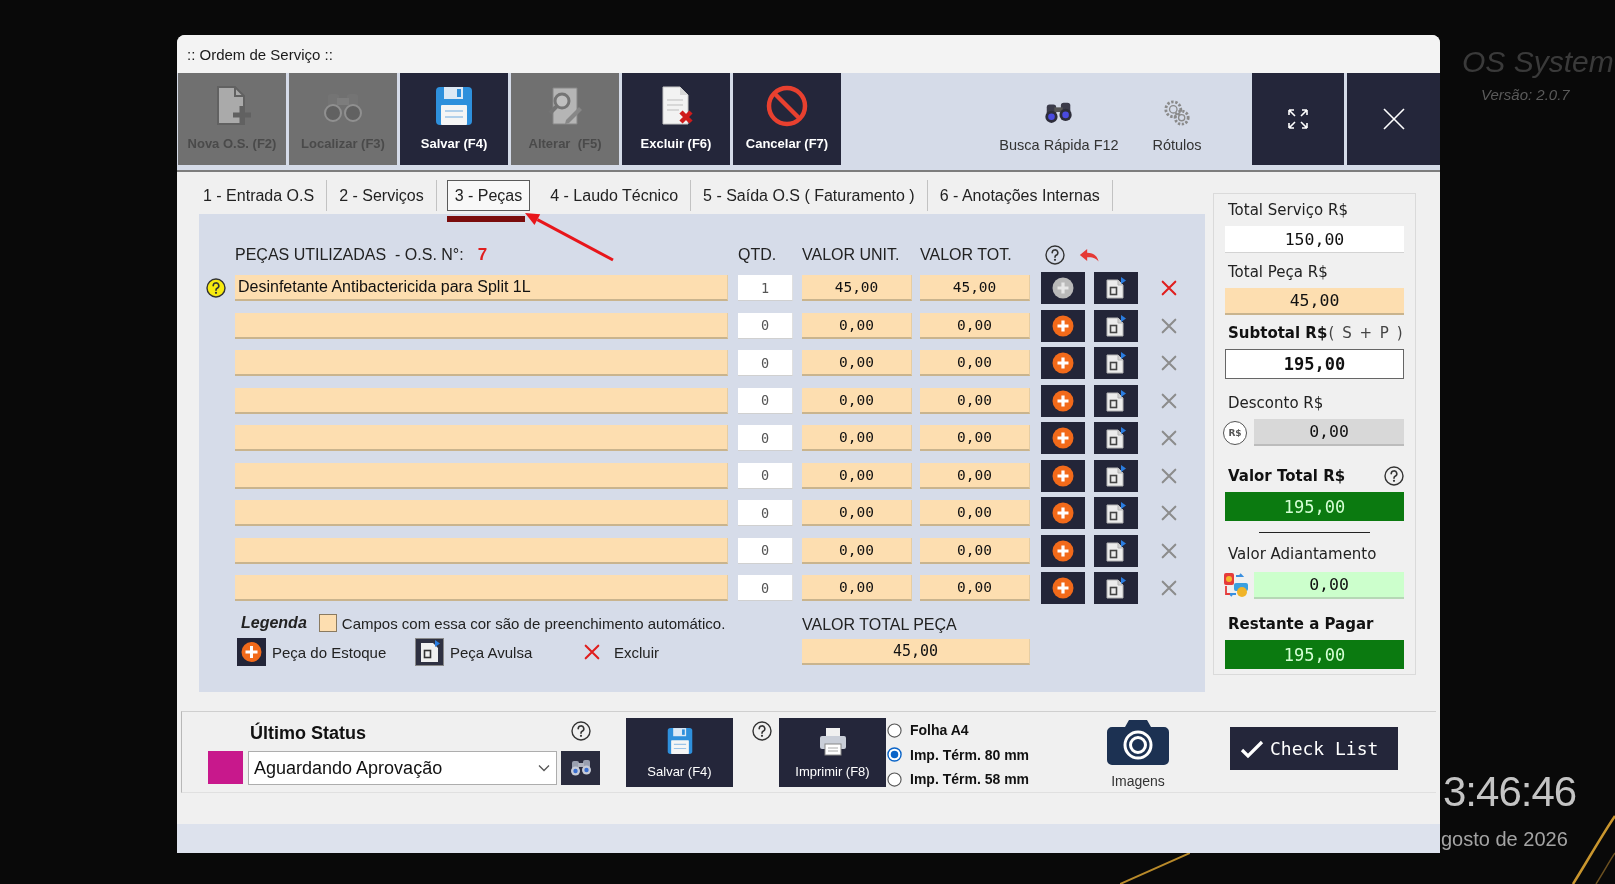 Image resolution: width=1615 pixels, height=884 pixels. Describe the element at coordinates (1236, 585) in the screenshot. I see `coins-exchange-icon` at that location.